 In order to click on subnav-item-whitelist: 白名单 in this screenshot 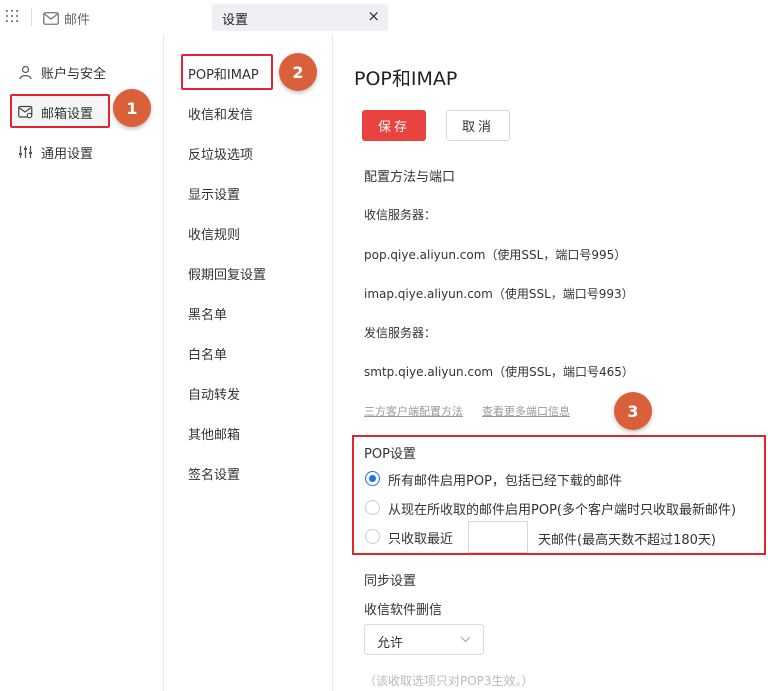, I will do `click(207, 353)`.